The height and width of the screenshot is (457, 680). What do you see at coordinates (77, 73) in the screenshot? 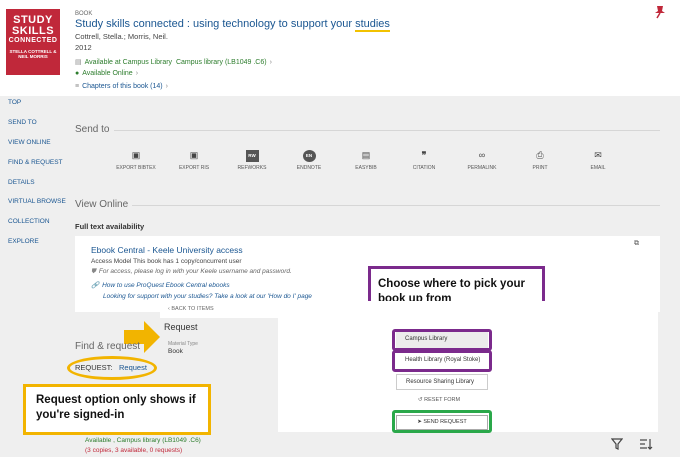
I see `online-icon: ●` at bounding box center [77, 73].